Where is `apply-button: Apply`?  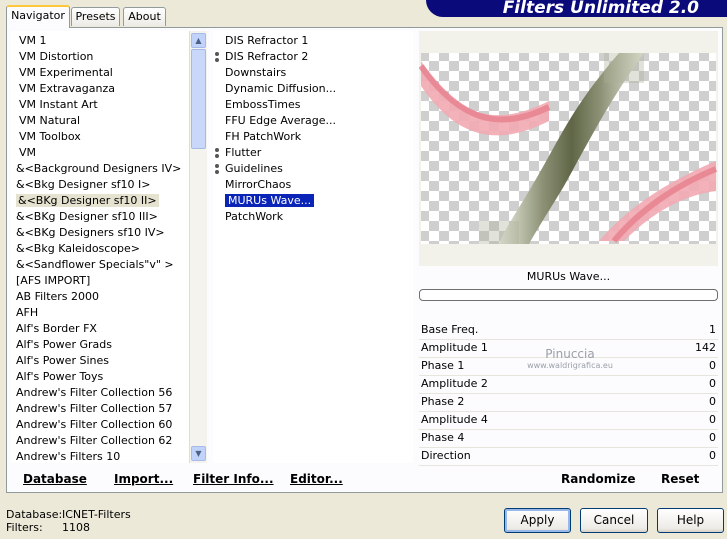 apply-button: Apply is located at coordinates (537, 520).